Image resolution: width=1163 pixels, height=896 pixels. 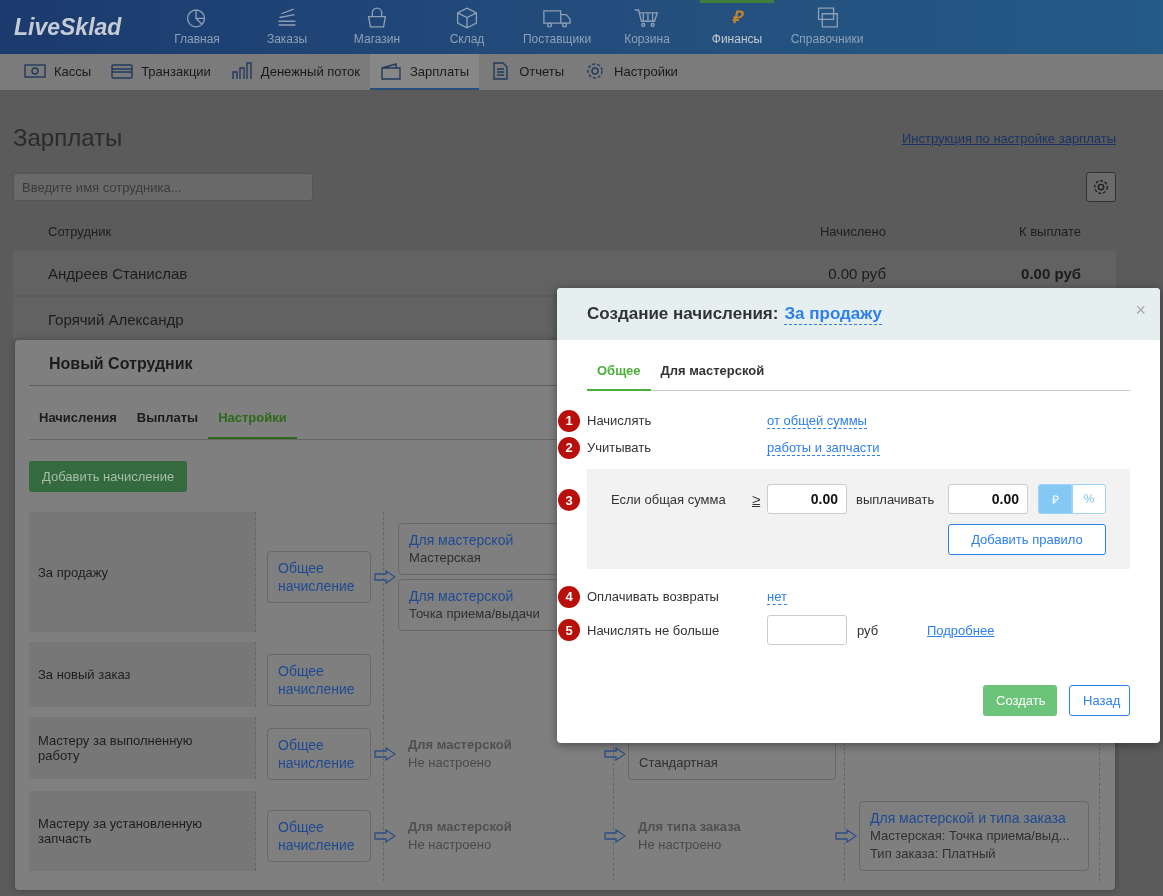 I want to click on step-badge: 5, so click(x=569, y=630).